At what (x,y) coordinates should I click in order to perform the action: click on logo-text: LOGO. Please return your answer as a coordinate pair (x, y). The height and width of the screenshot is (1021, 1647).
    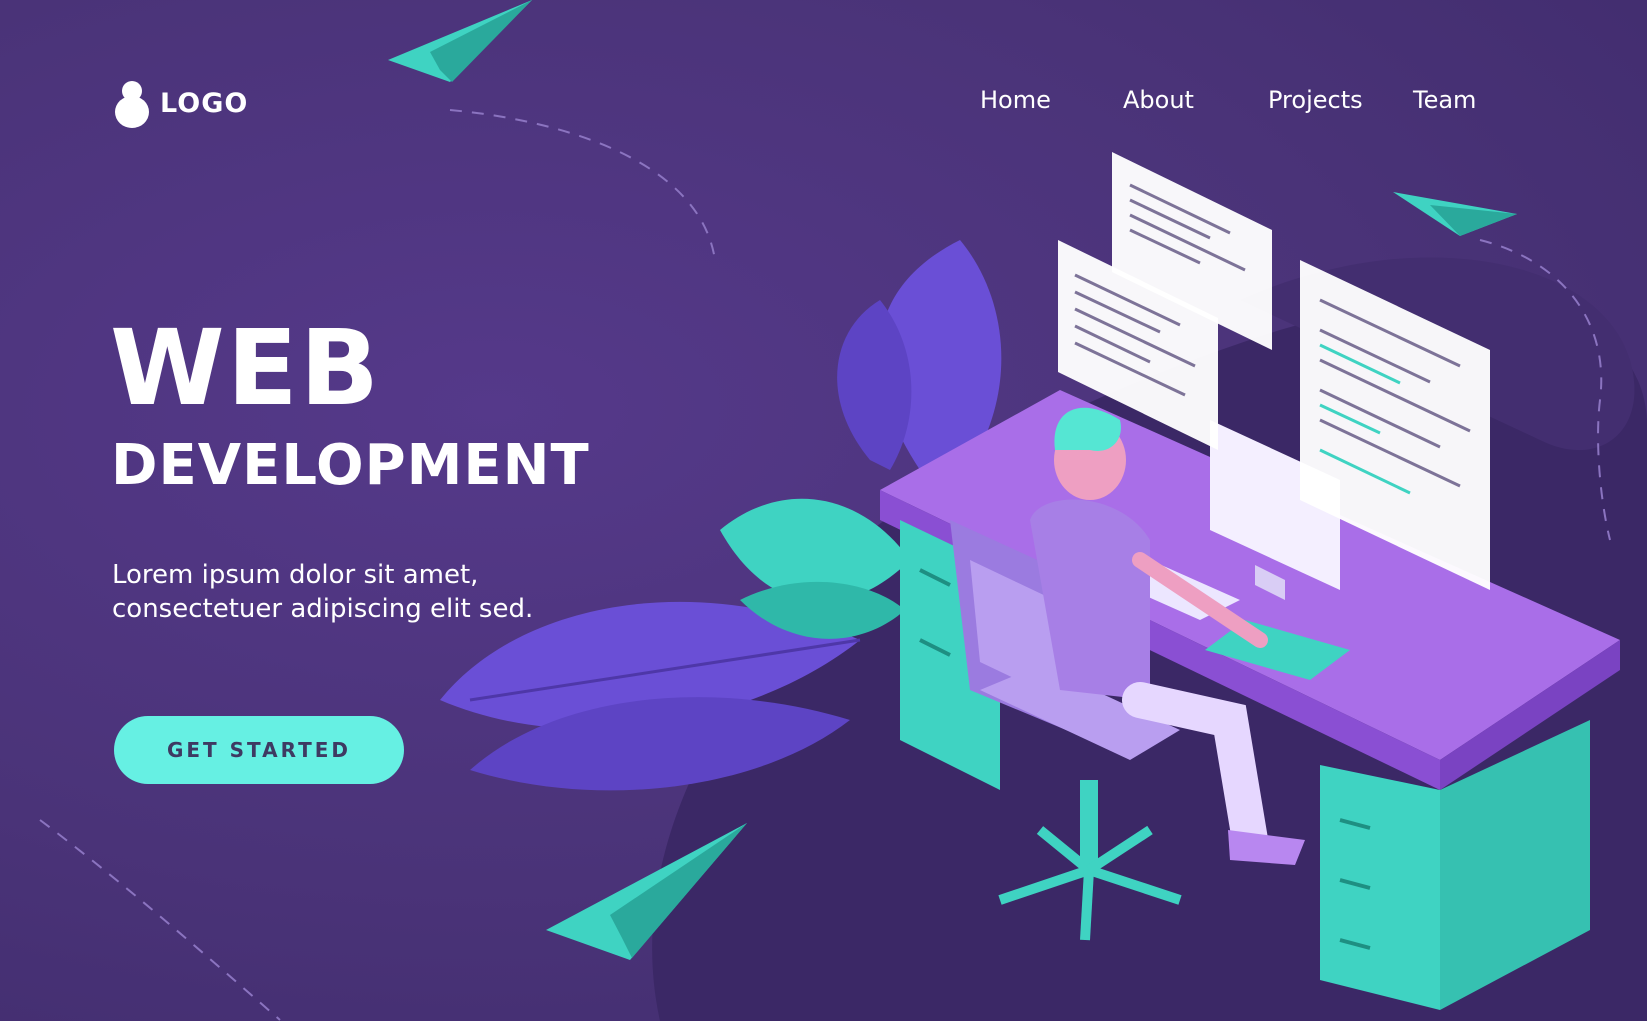
    Looking at the image, I should click on (204, 103).